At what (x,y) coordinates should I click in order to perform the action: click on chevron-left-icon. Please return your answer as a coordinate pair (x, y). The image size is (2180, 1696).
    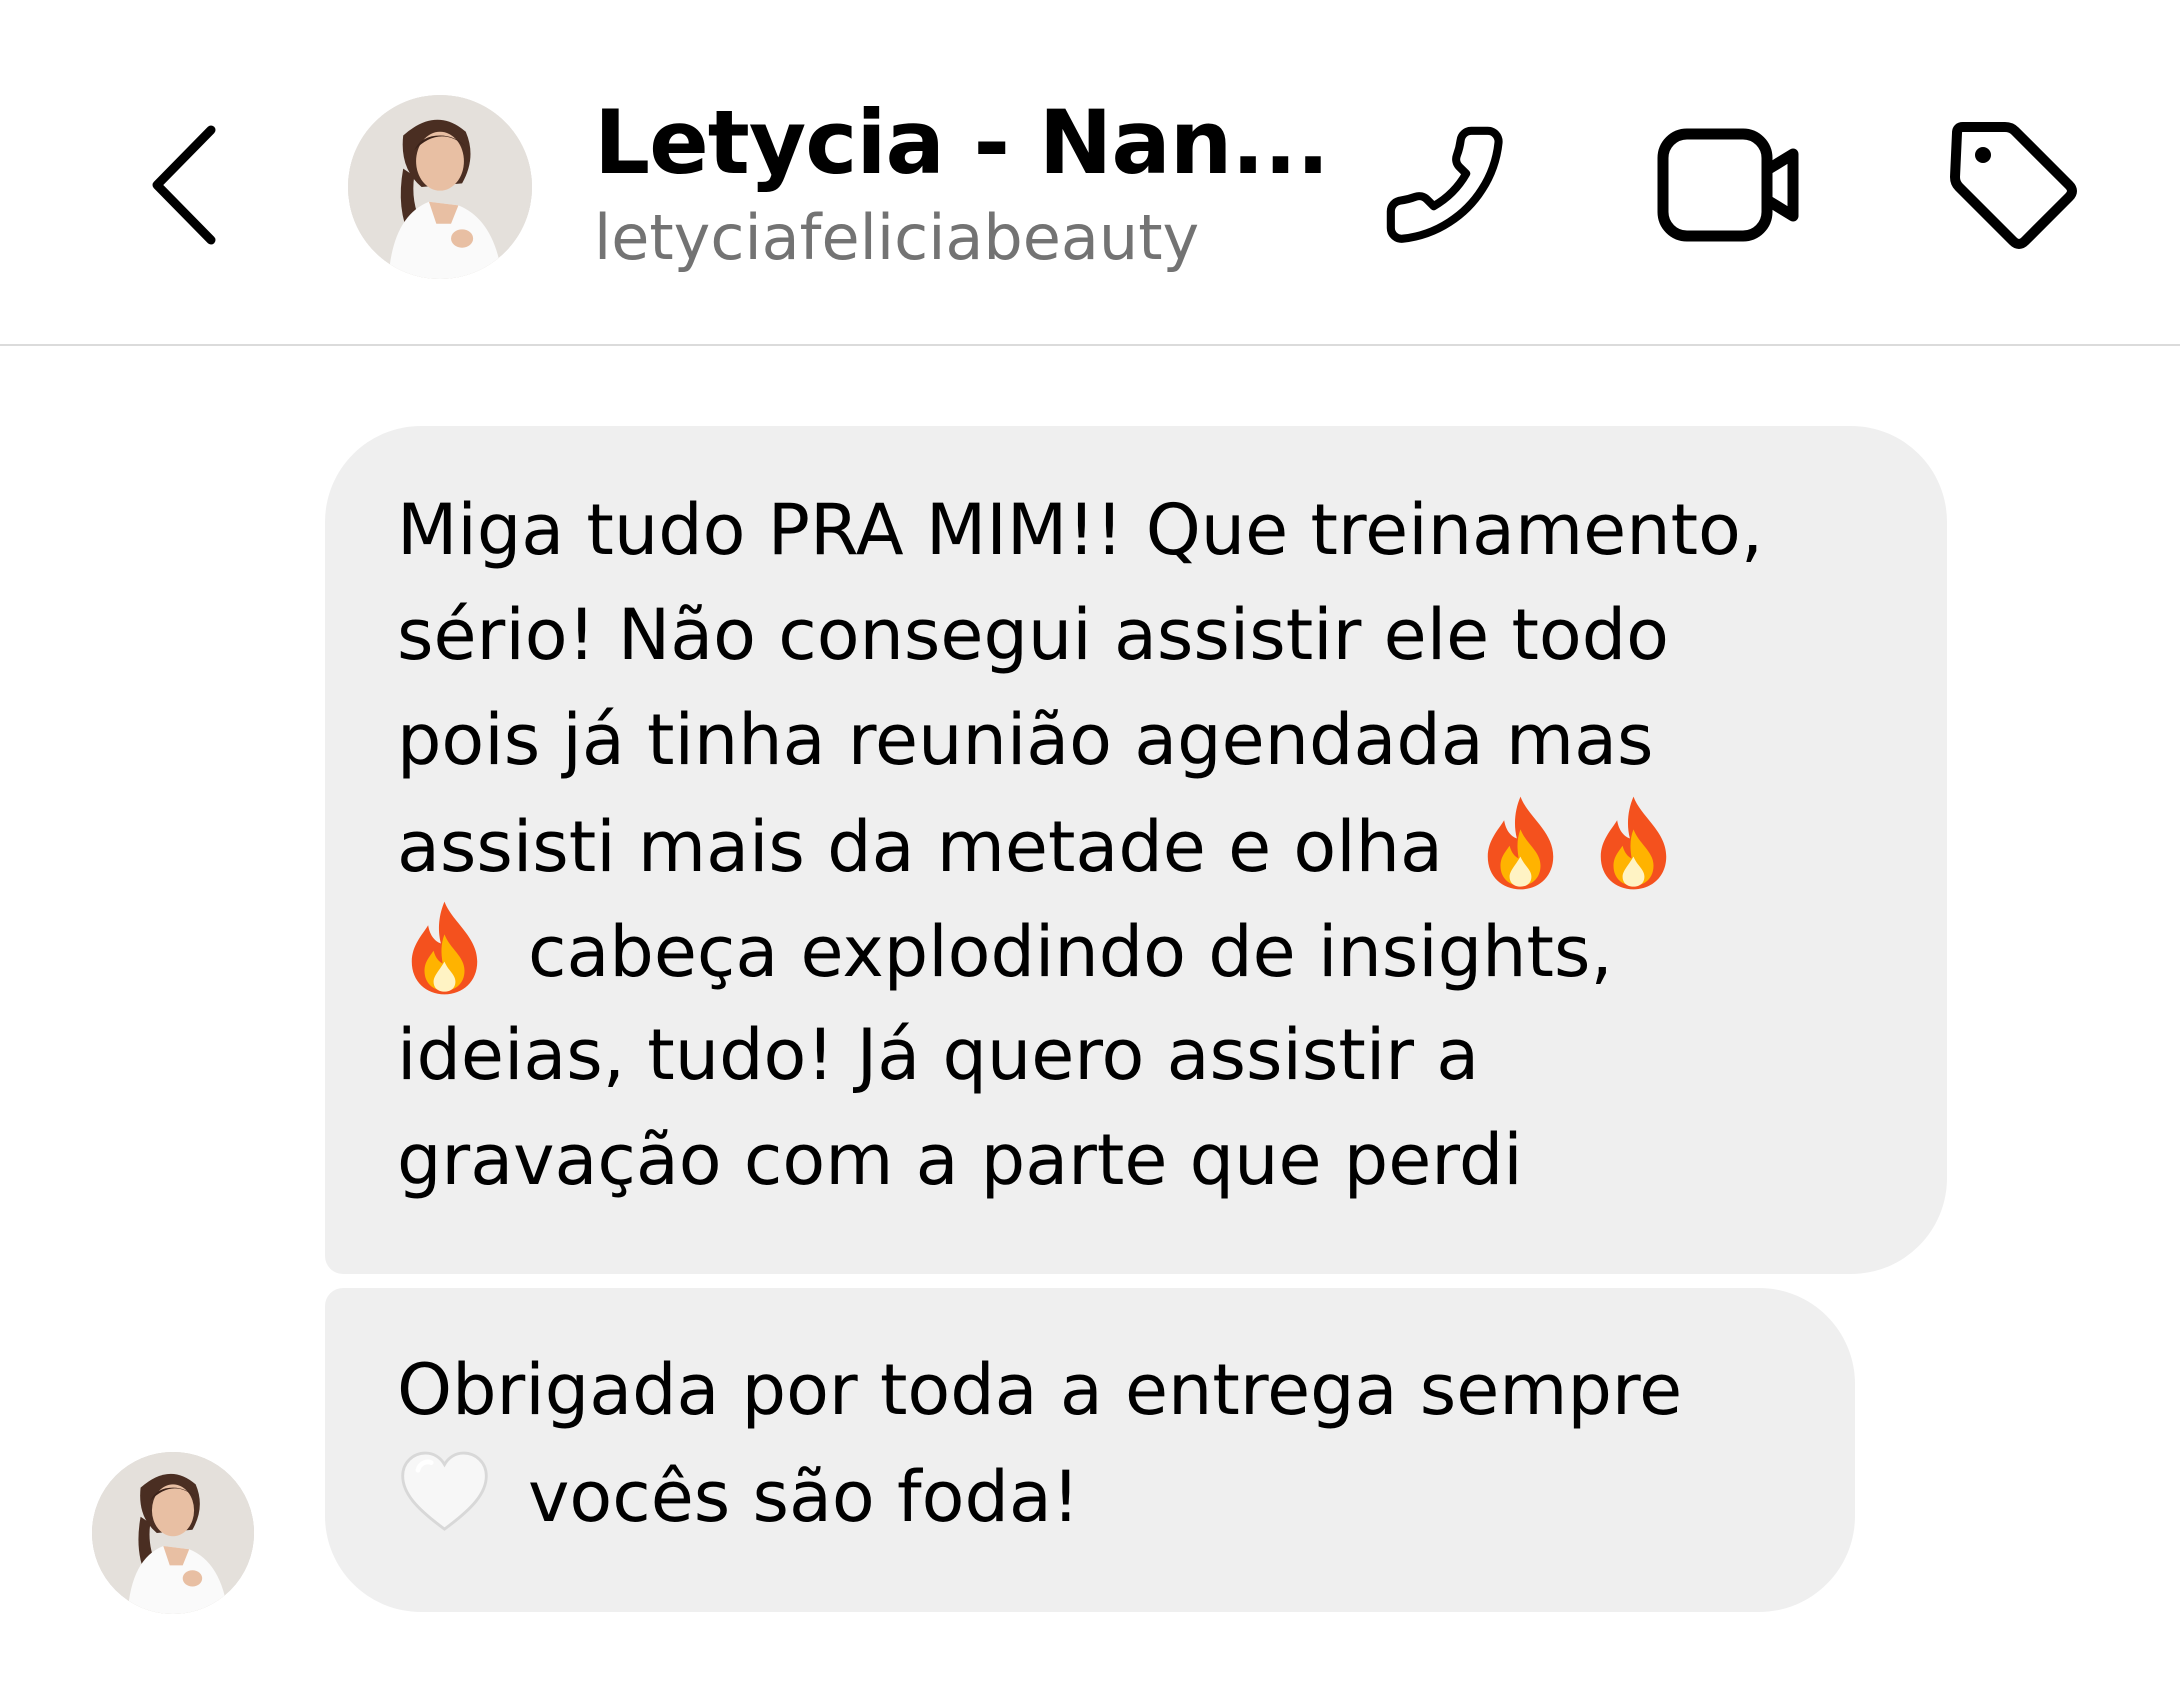
    Looking at the image, I should click on (184, 185).